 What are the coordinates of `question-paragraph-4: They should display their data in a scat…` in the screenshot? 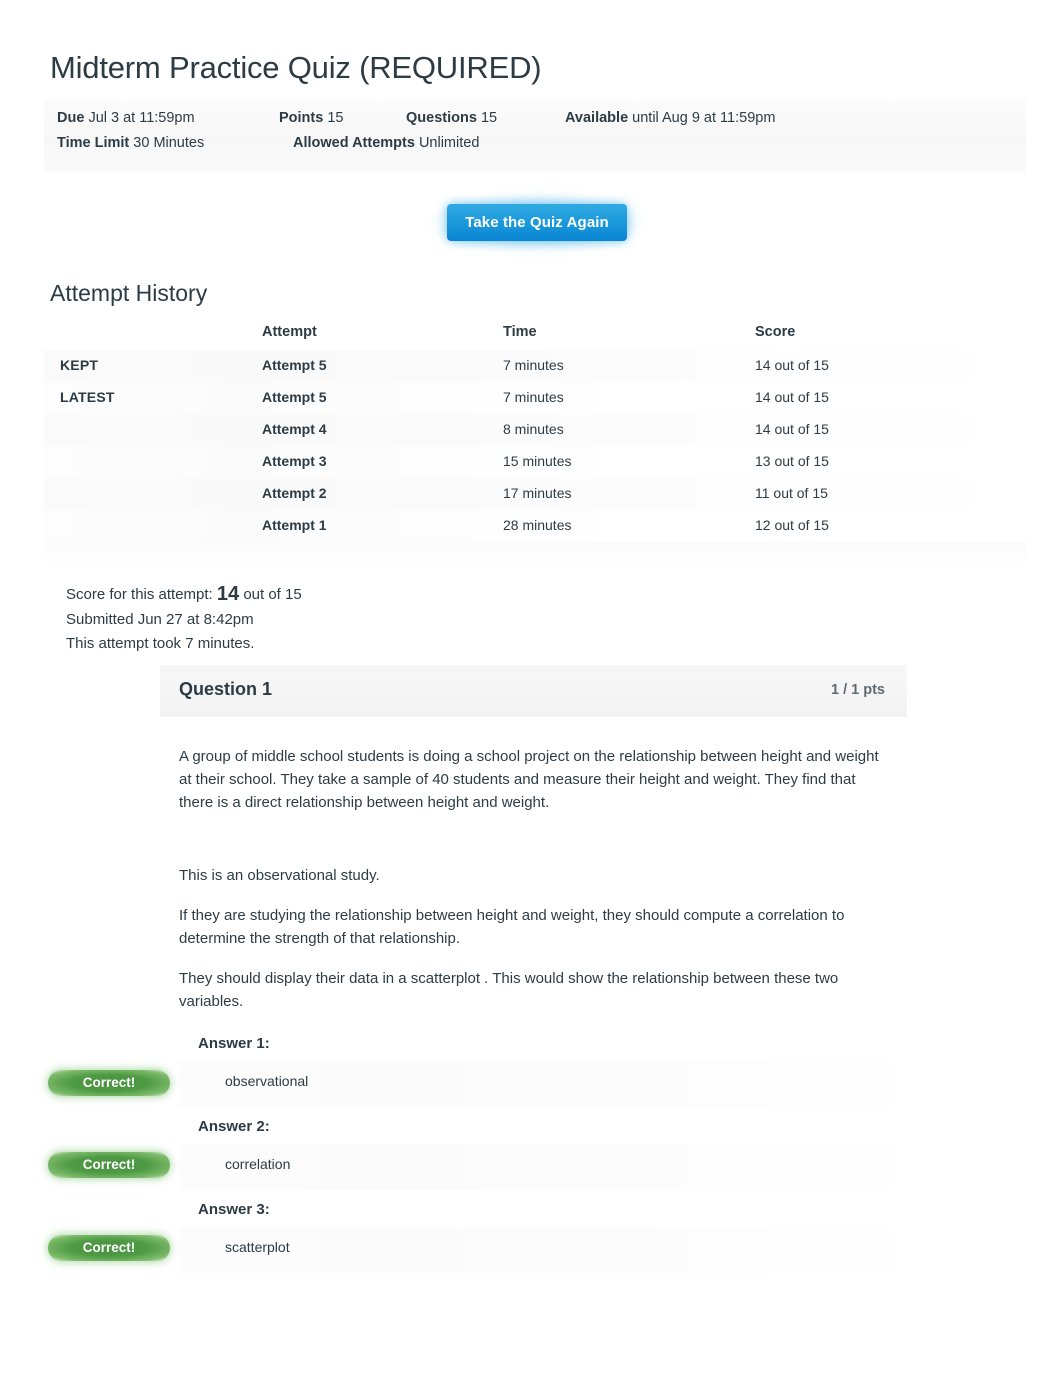 It's located at (509, 990).